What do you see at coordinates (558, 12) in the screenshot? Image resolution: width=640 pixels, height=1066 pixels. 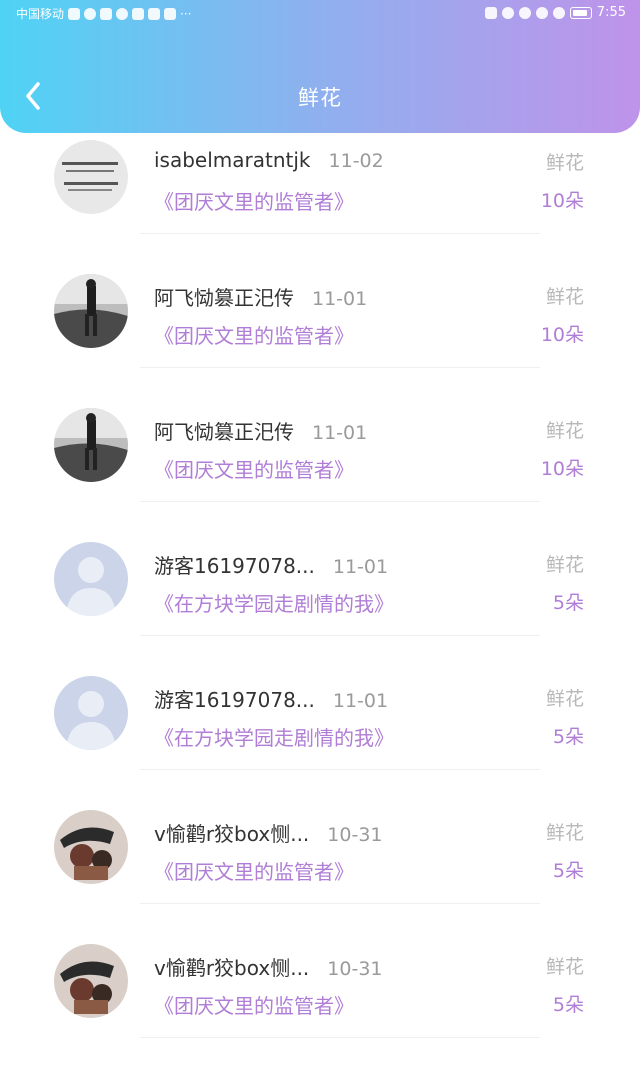 I see `mute-icon` at bounding box center [558, 12].